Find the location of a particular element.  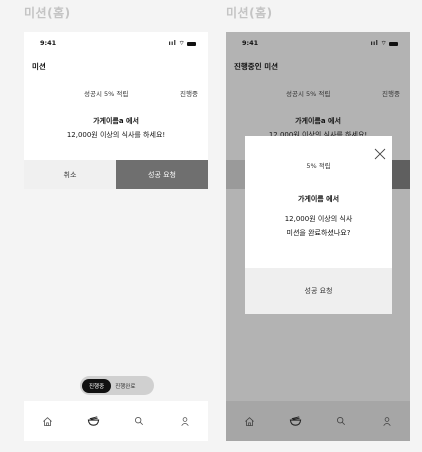

mission-text: 12,000원 이상의 식사를 하세요! is located at coordinates (116, 135).